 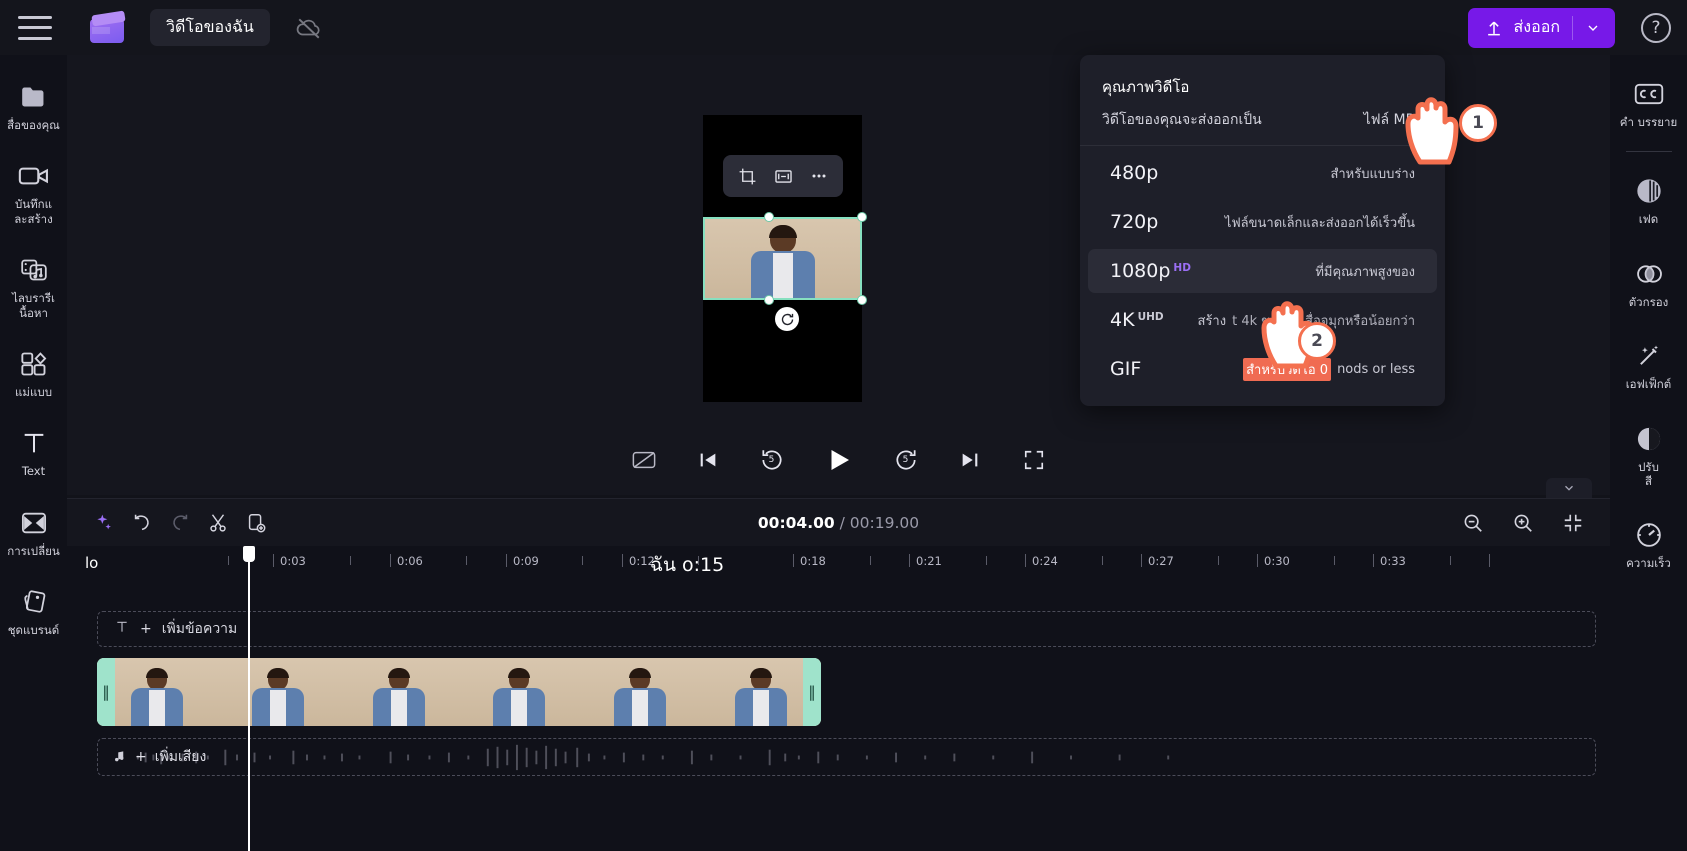 I want to click on playback-controls: 5 5, so click(x=838, y=460).